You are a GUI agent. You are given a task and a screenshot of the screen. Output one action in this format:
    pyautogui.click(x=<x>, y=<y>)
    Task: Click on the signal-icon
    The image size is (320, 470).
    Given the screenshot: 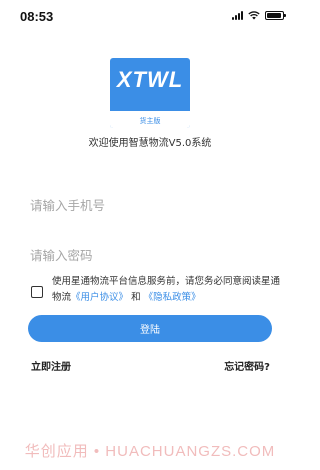 What is the action you would take?
    pyautogui.click(x=237, y=15)
    